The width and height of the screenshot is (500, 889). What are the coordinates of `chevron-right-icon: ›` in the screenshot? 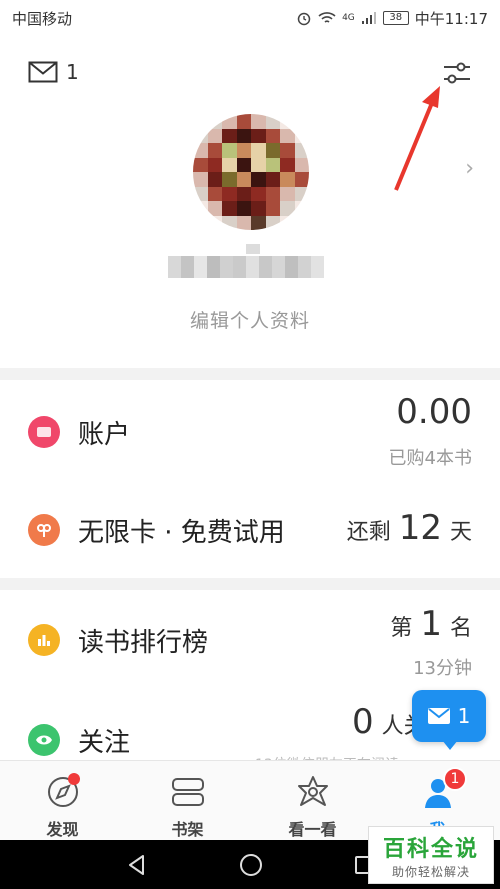 It's located at (469, 168).